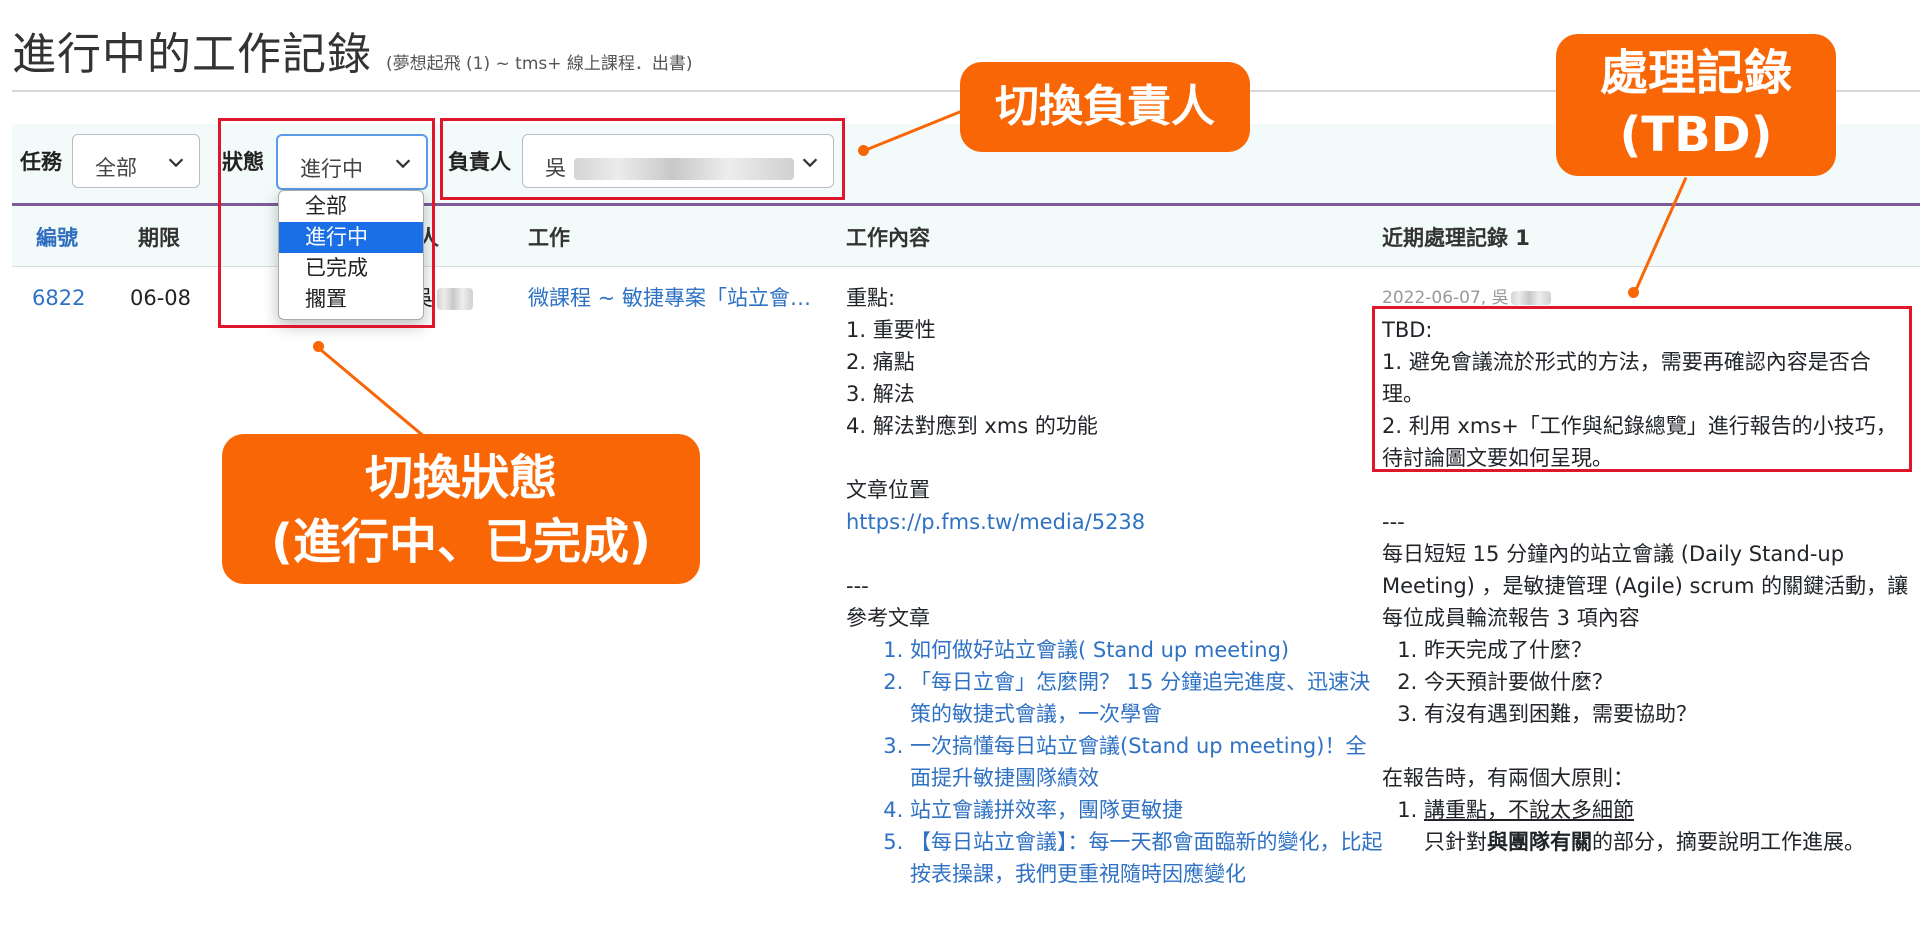  Describe the element at coordinates (1105, 107) in the screenshot. I see `switch-owner-callout: 切換負責人` at that location.